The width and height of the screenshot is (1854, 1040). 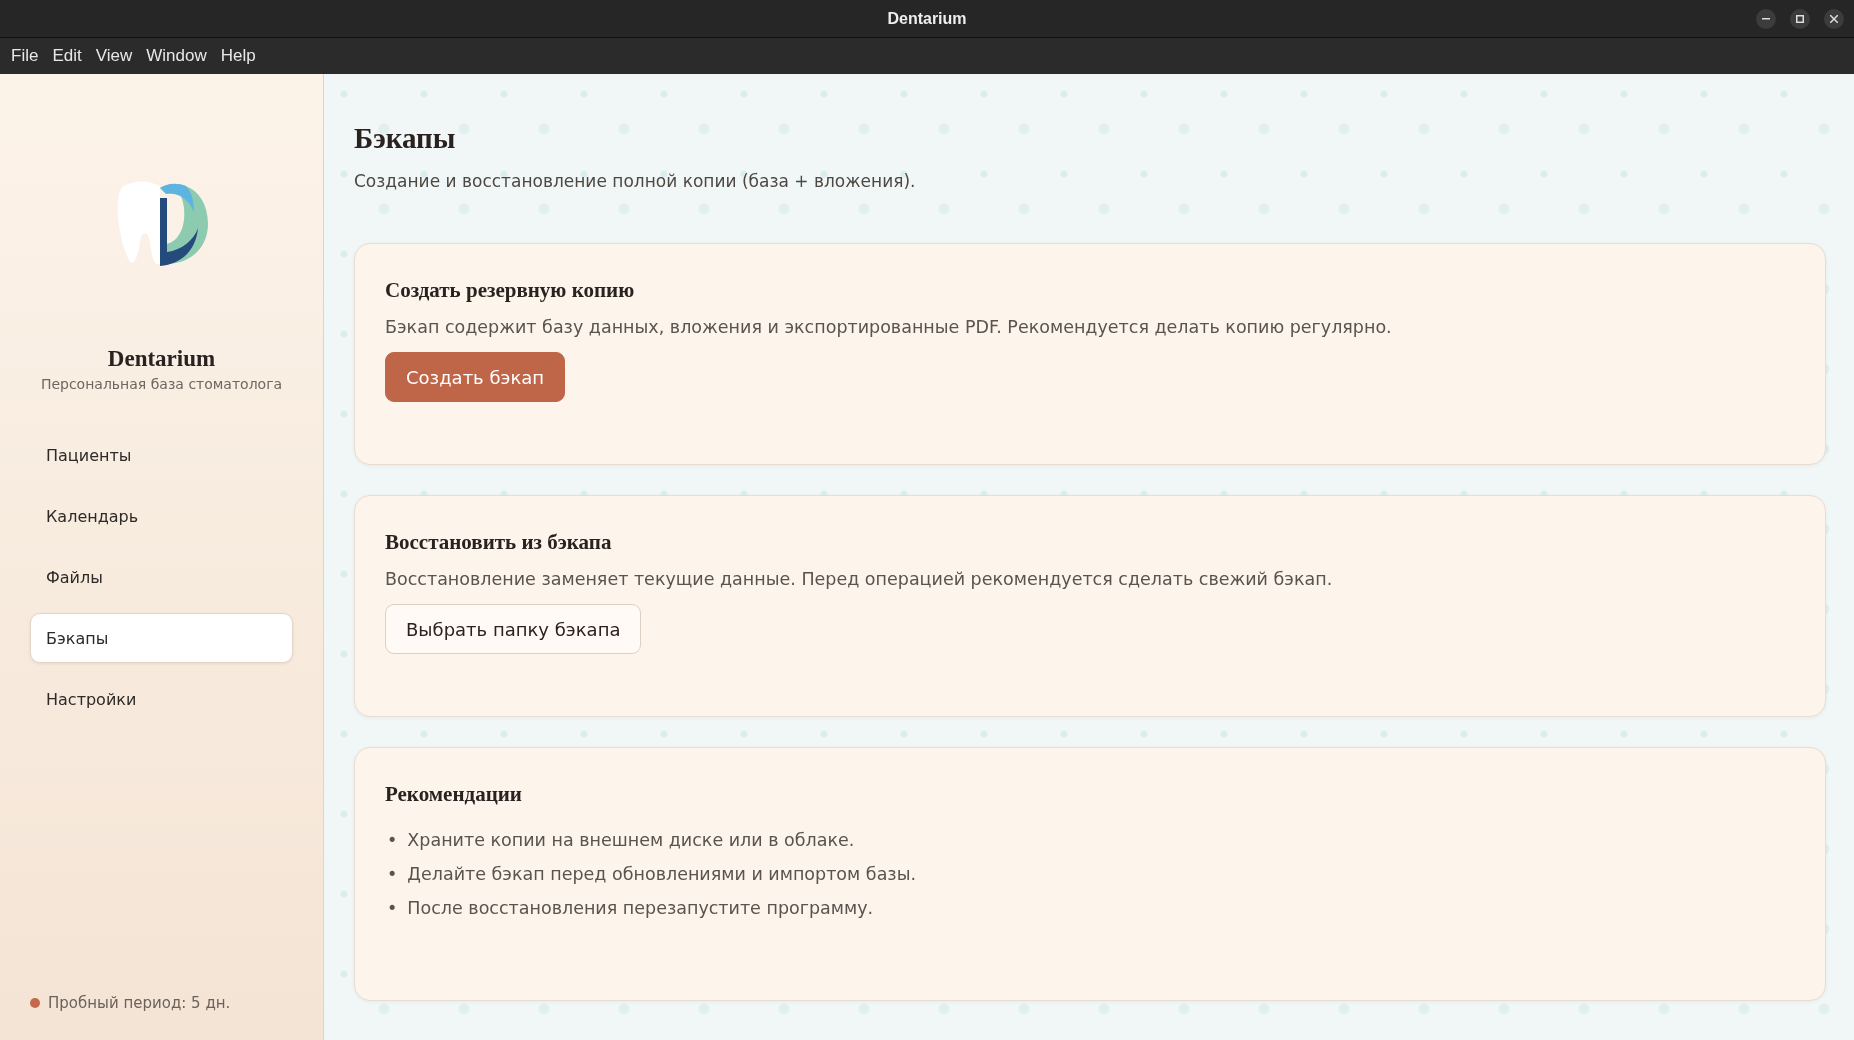 I want to click on minimize-button, so click(x=1766, y=19).